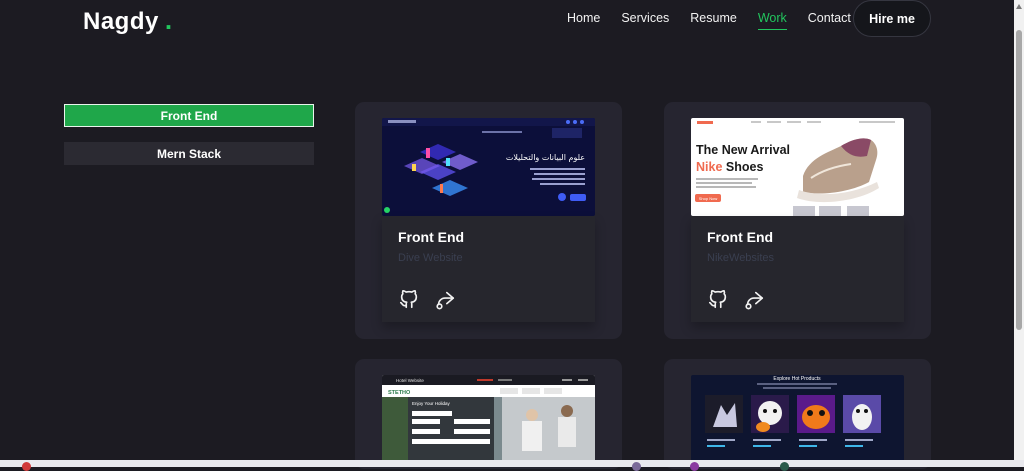  Describe the element at coordinates (189, 115) in the screenshot. I see `filter-front-end: Front End` at that location.